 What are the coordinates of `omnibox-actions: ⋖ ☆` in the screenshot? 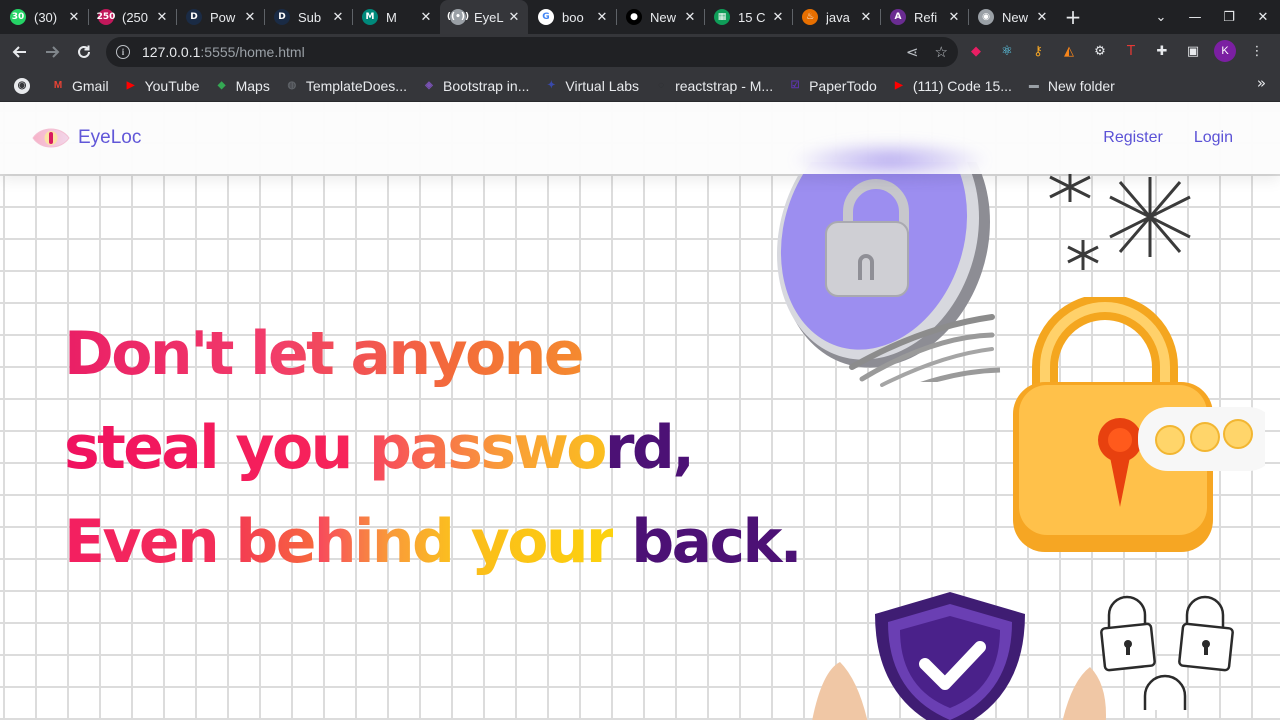 It's located at (927, 52).